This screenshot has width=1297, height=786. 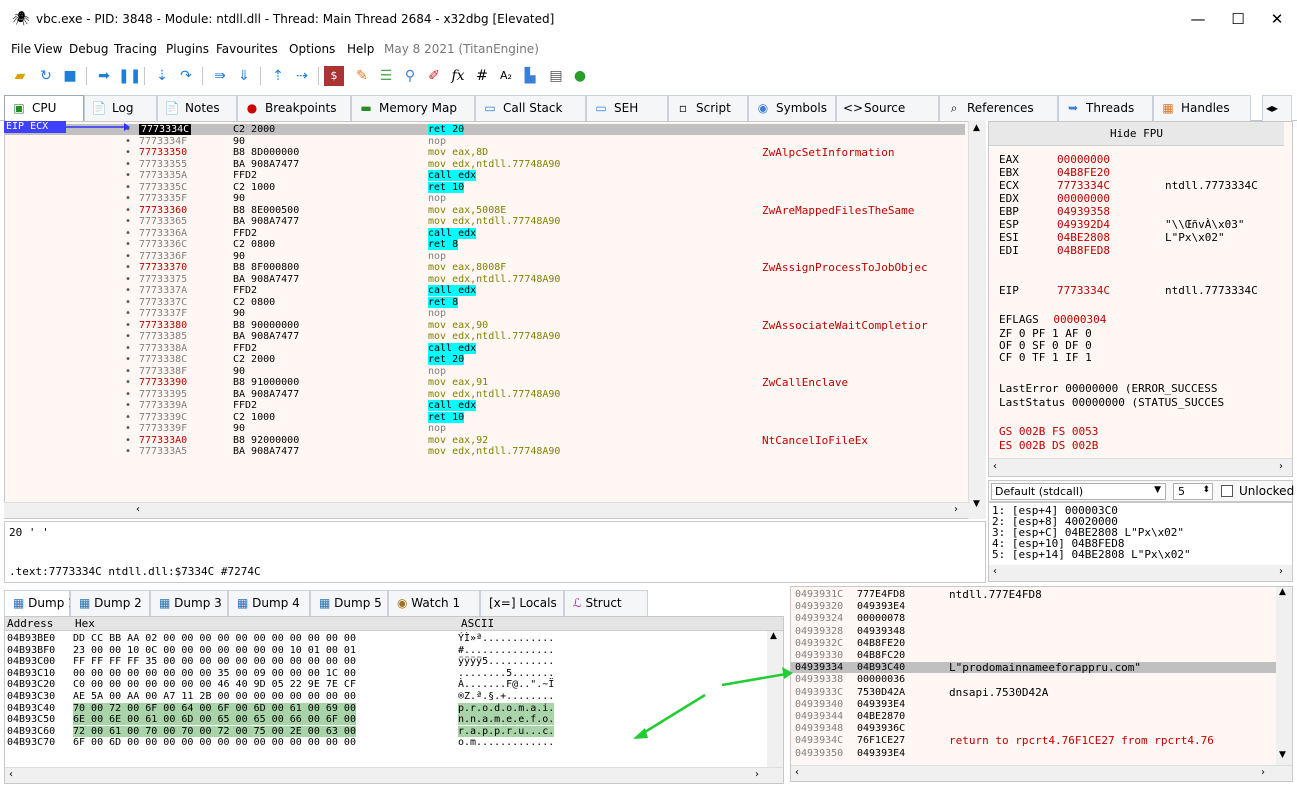 What do you see at coordinates (485, 256) in the screenshot?
I see `disassembly-row: • 7773336F 90 nop` at bounding box center [485, 256].